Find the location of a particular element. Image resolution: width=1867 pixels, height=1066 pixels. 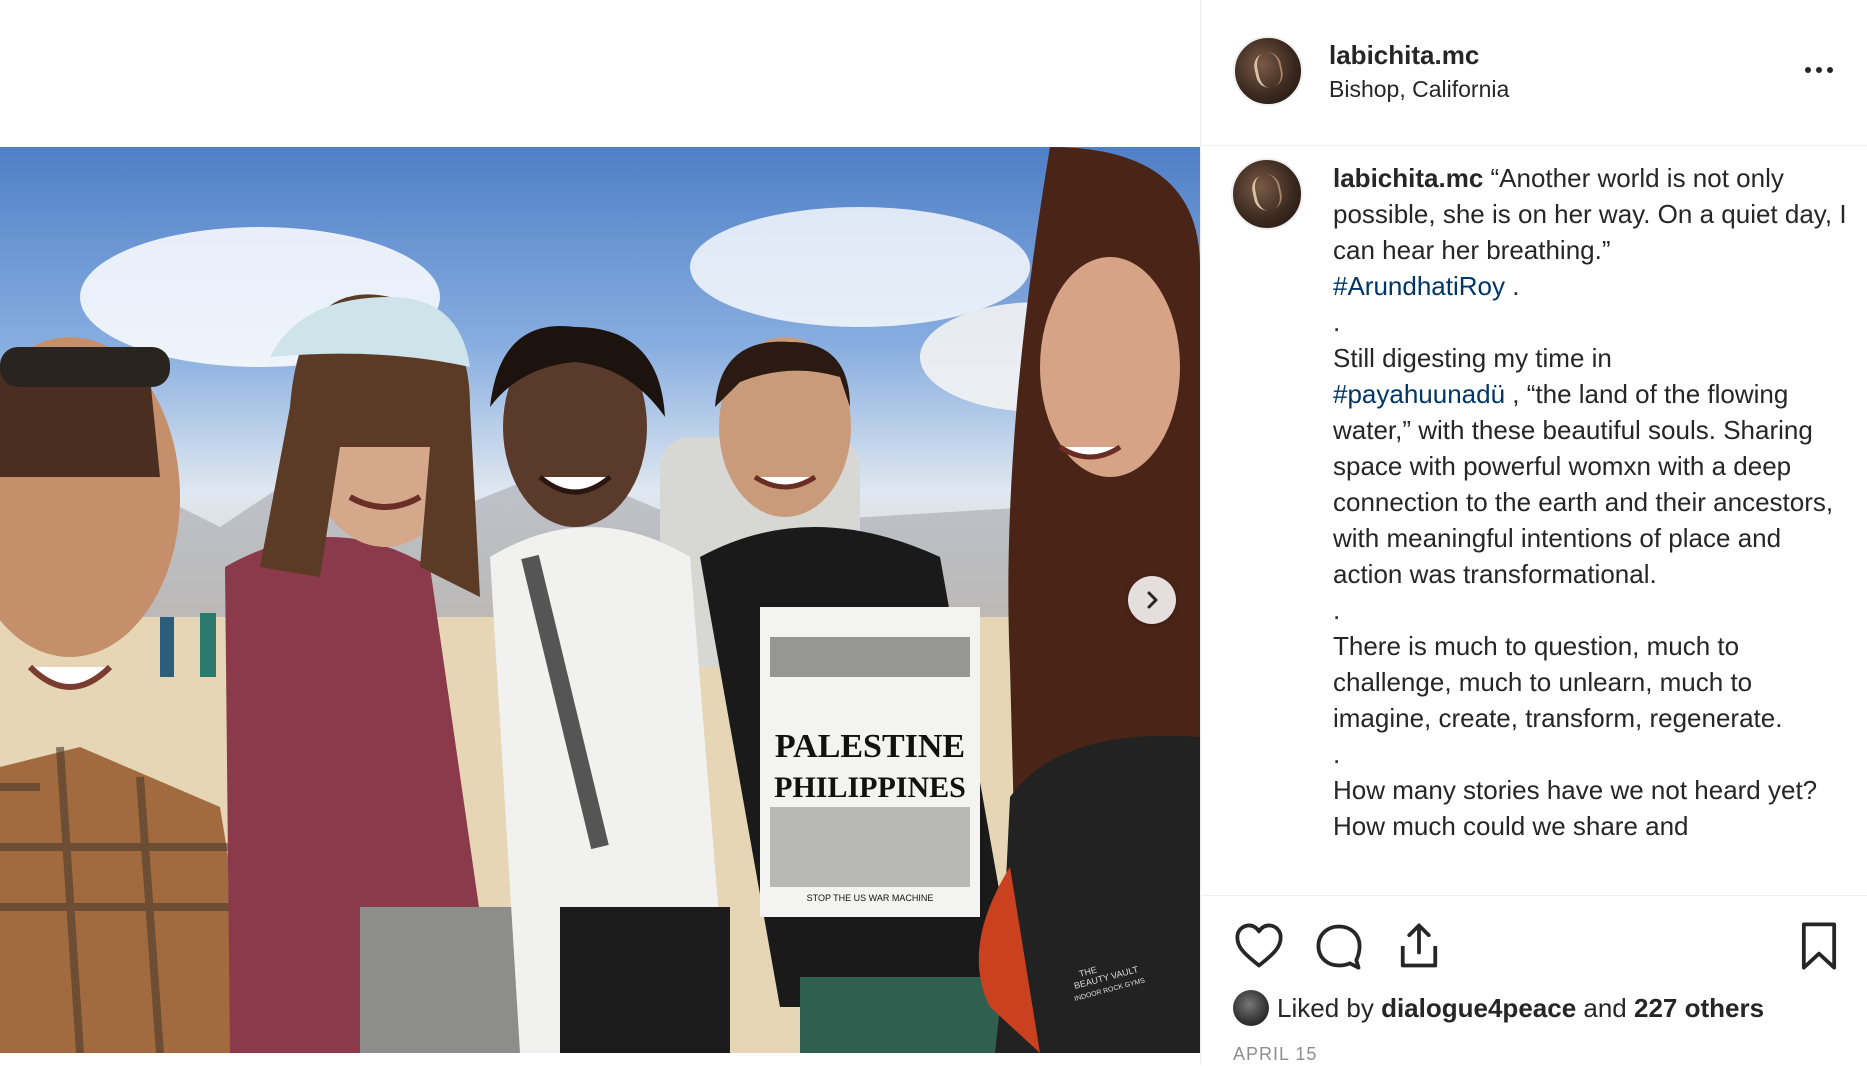

shirt-text-line2: PHILIPPINES is located at coordinates (870, 787).